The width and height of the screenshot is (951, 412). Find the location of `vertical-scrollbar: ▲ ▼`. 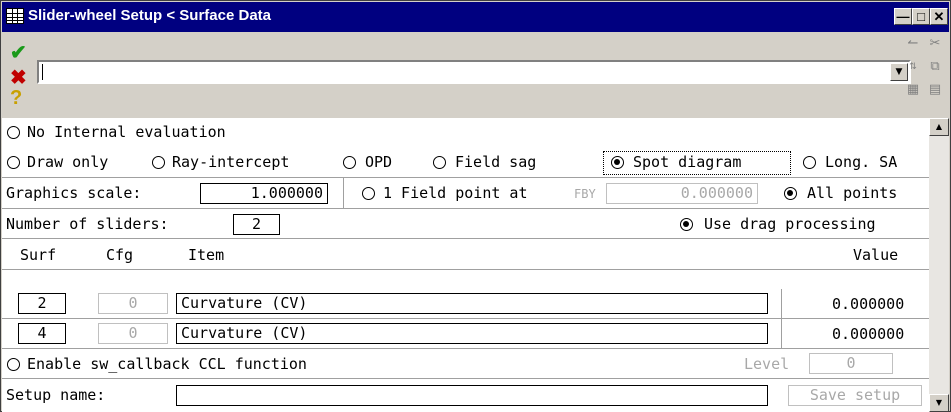

vertical-scrollbar: ▲ ▼ is located at coordinates (939, 265).